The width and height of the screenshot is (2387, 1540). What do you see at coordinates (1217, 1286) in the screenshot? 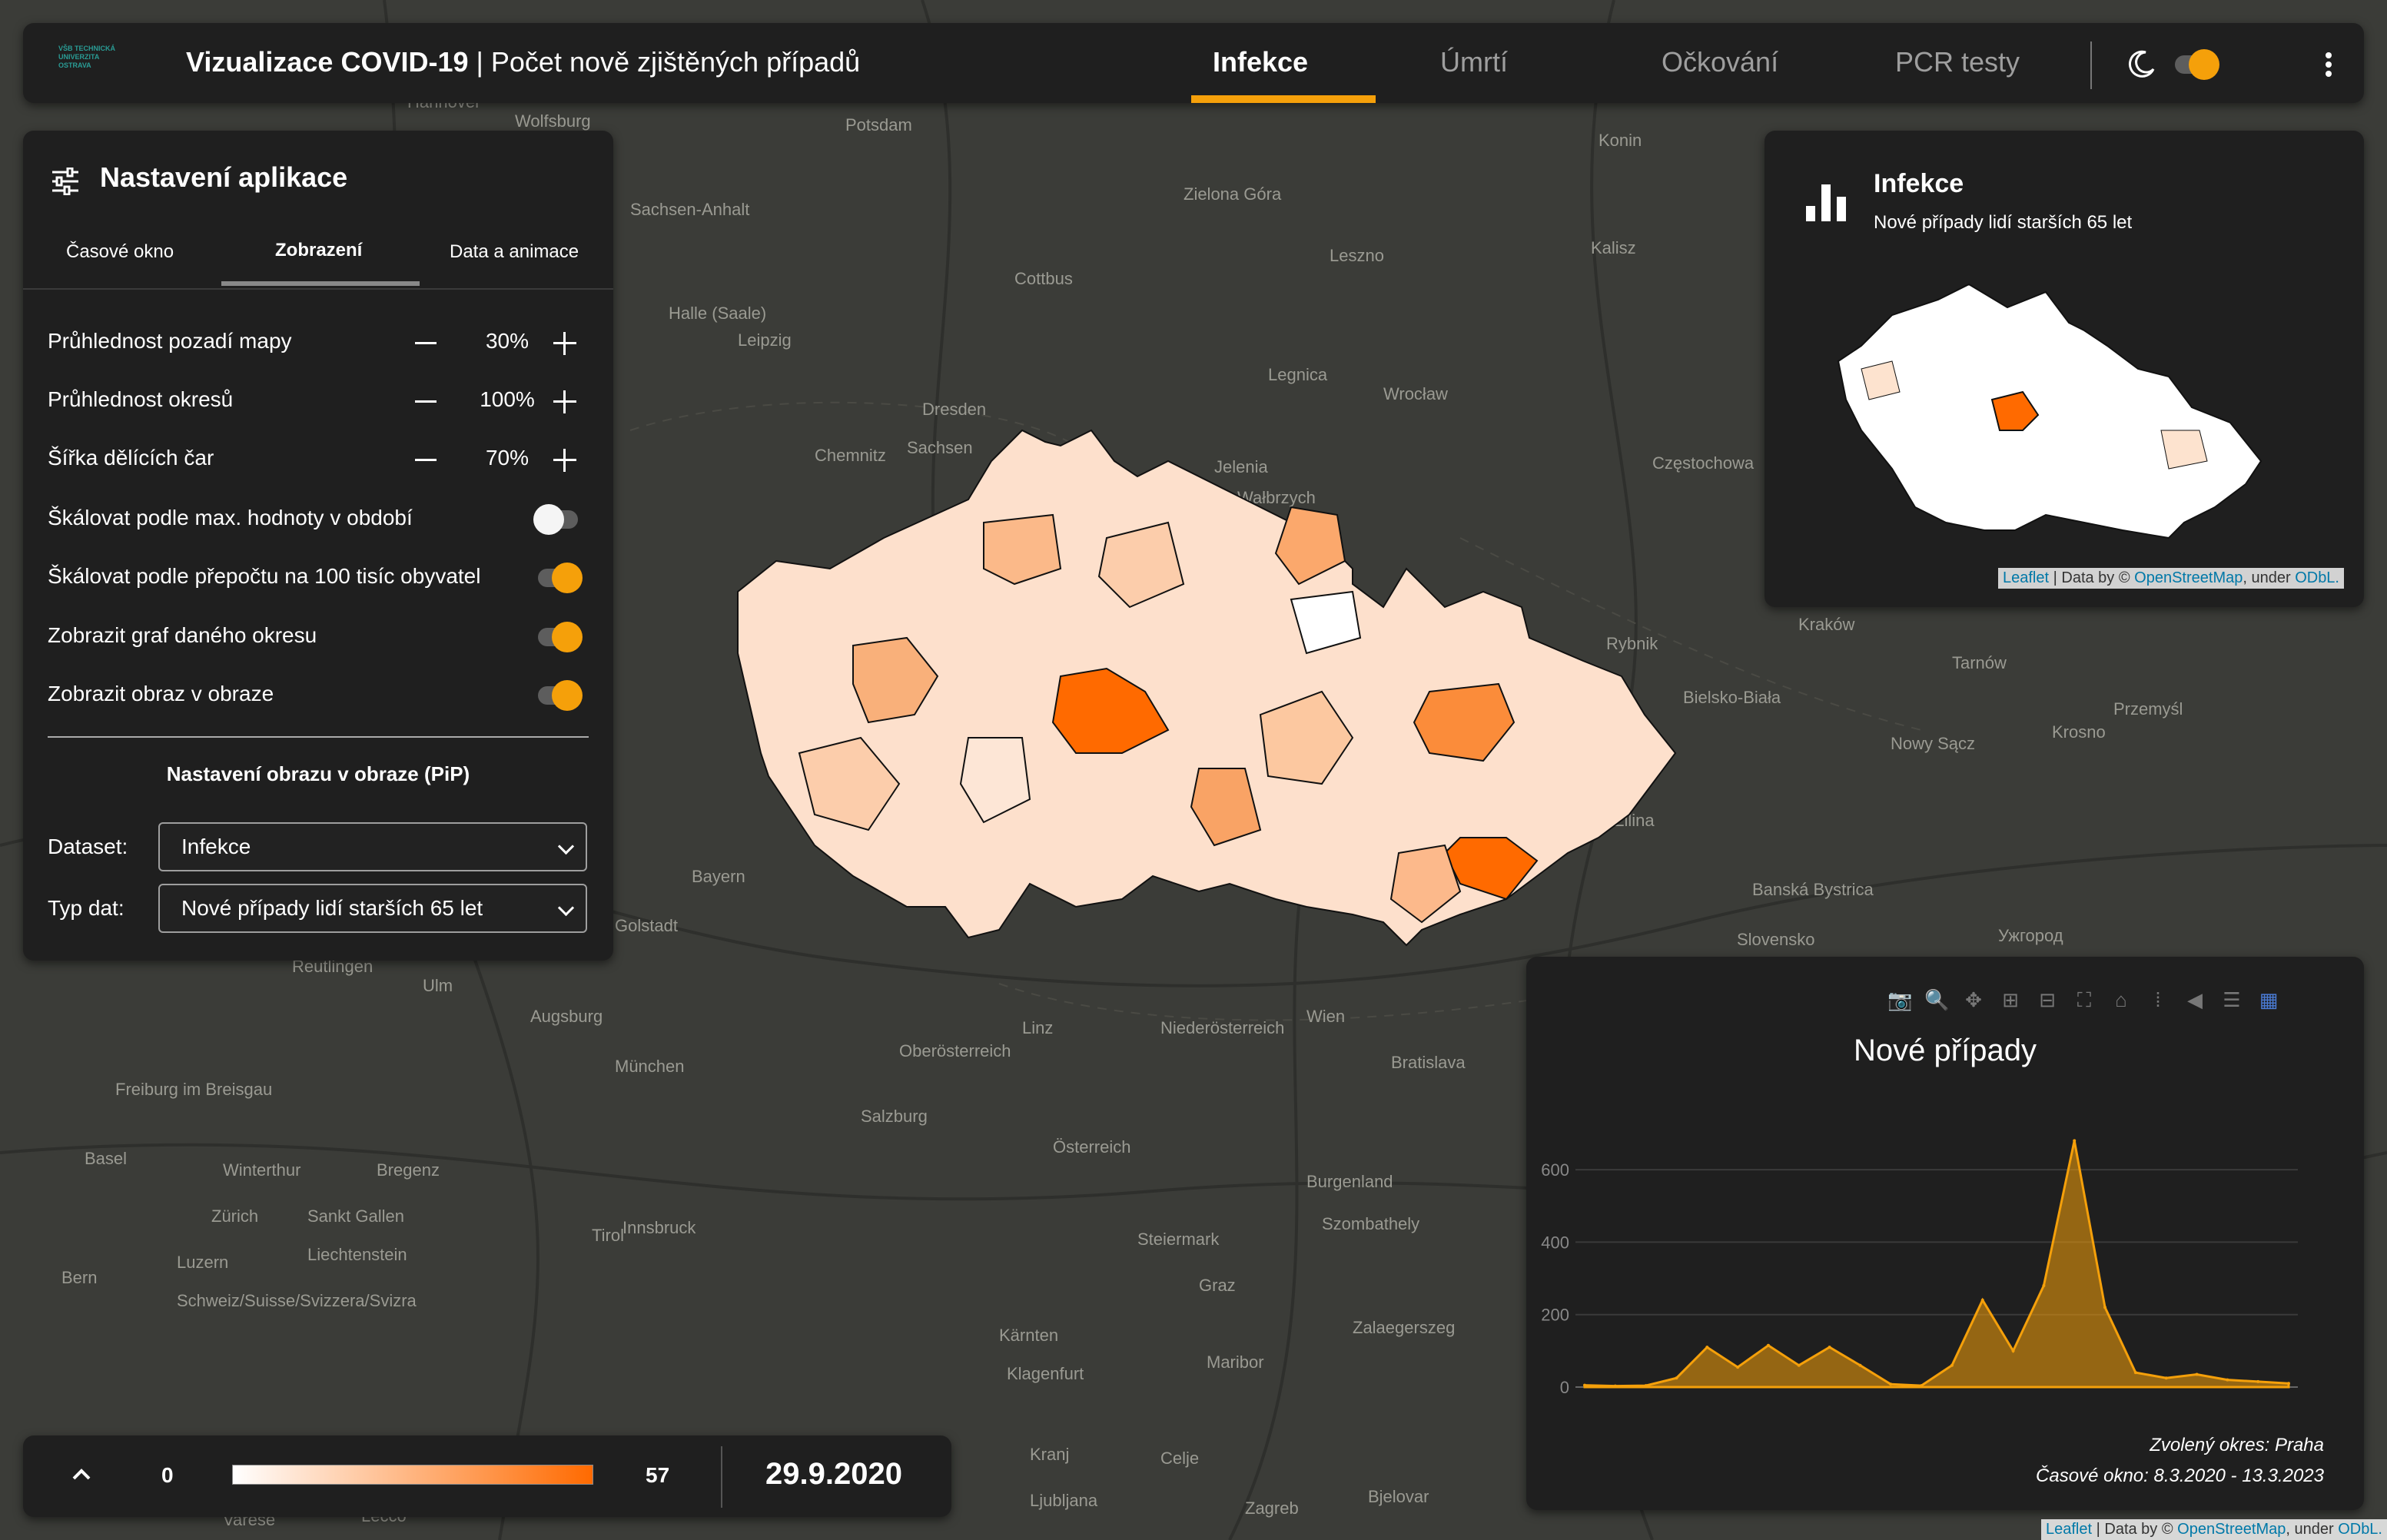
I see `map-place-label: Graz` at bounding box center [1217, 1286].